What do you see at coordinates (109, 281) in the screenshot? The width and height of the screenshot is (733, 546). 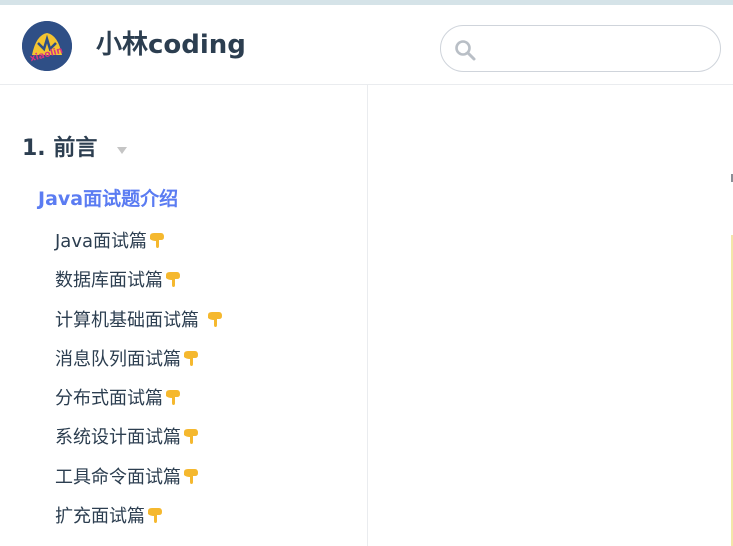 I see `sidebar-sub-item-label: 数据库面试篇` at bounding box center [109, 281].